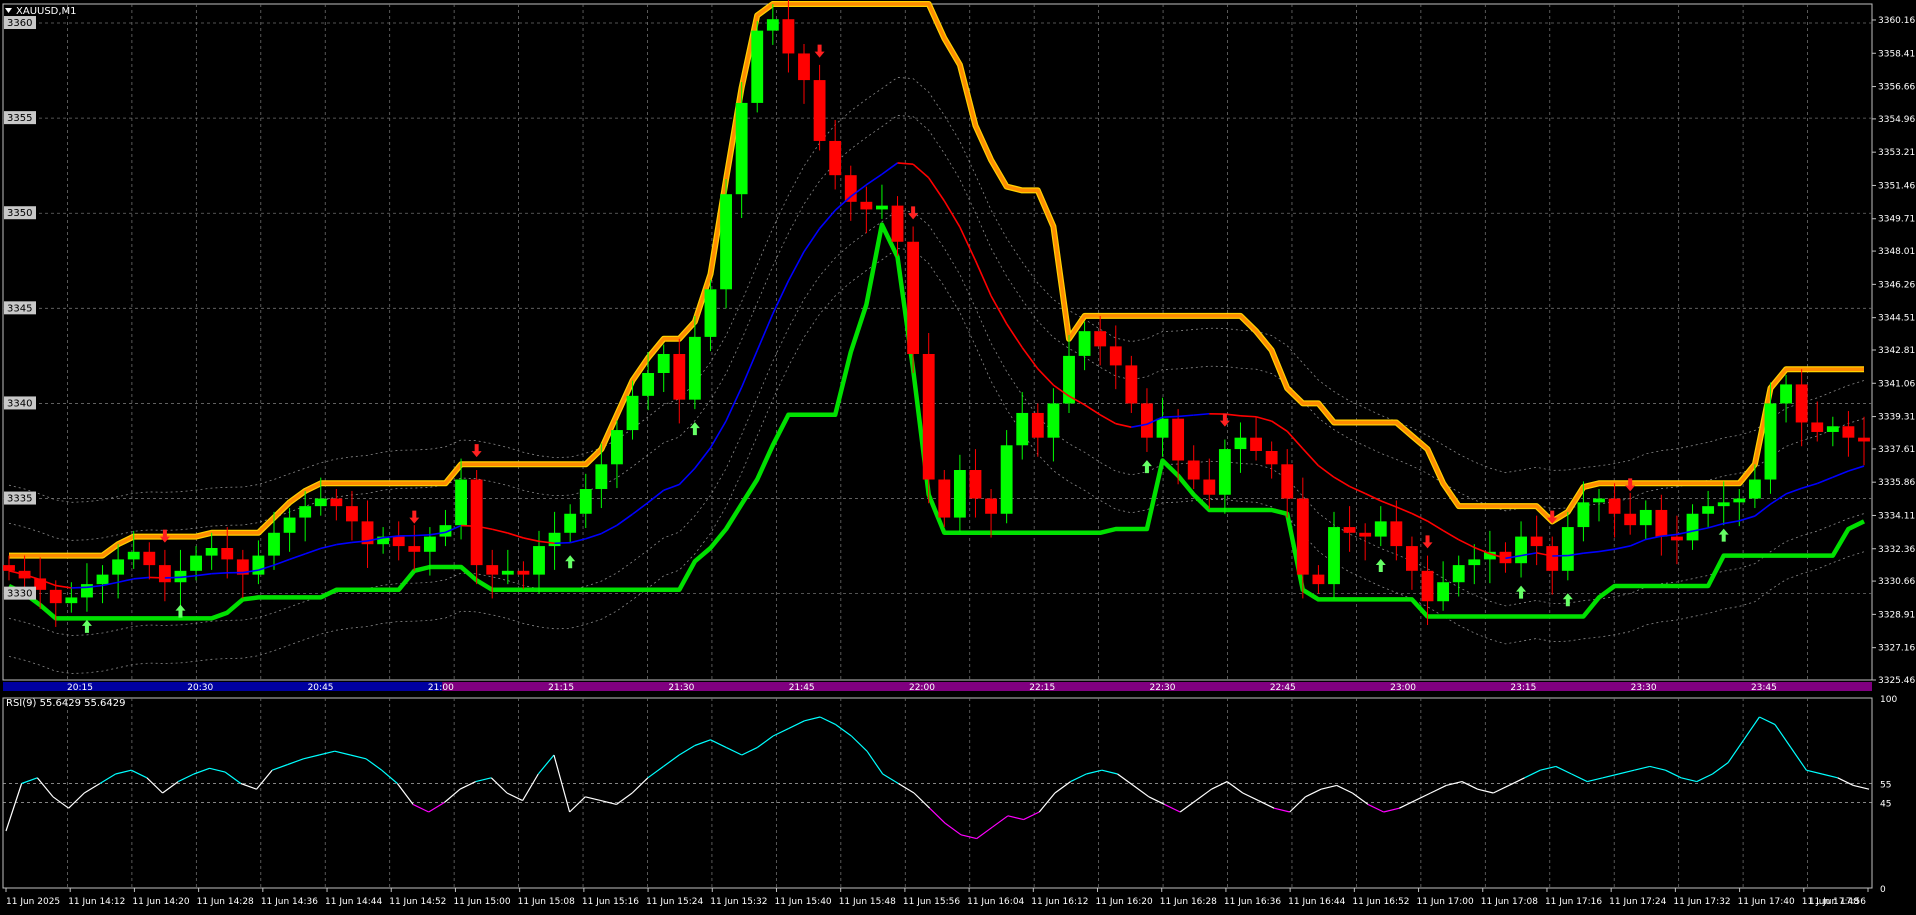  I want to click on date-label: 11 Jun 17:32, so click(1701, 902).